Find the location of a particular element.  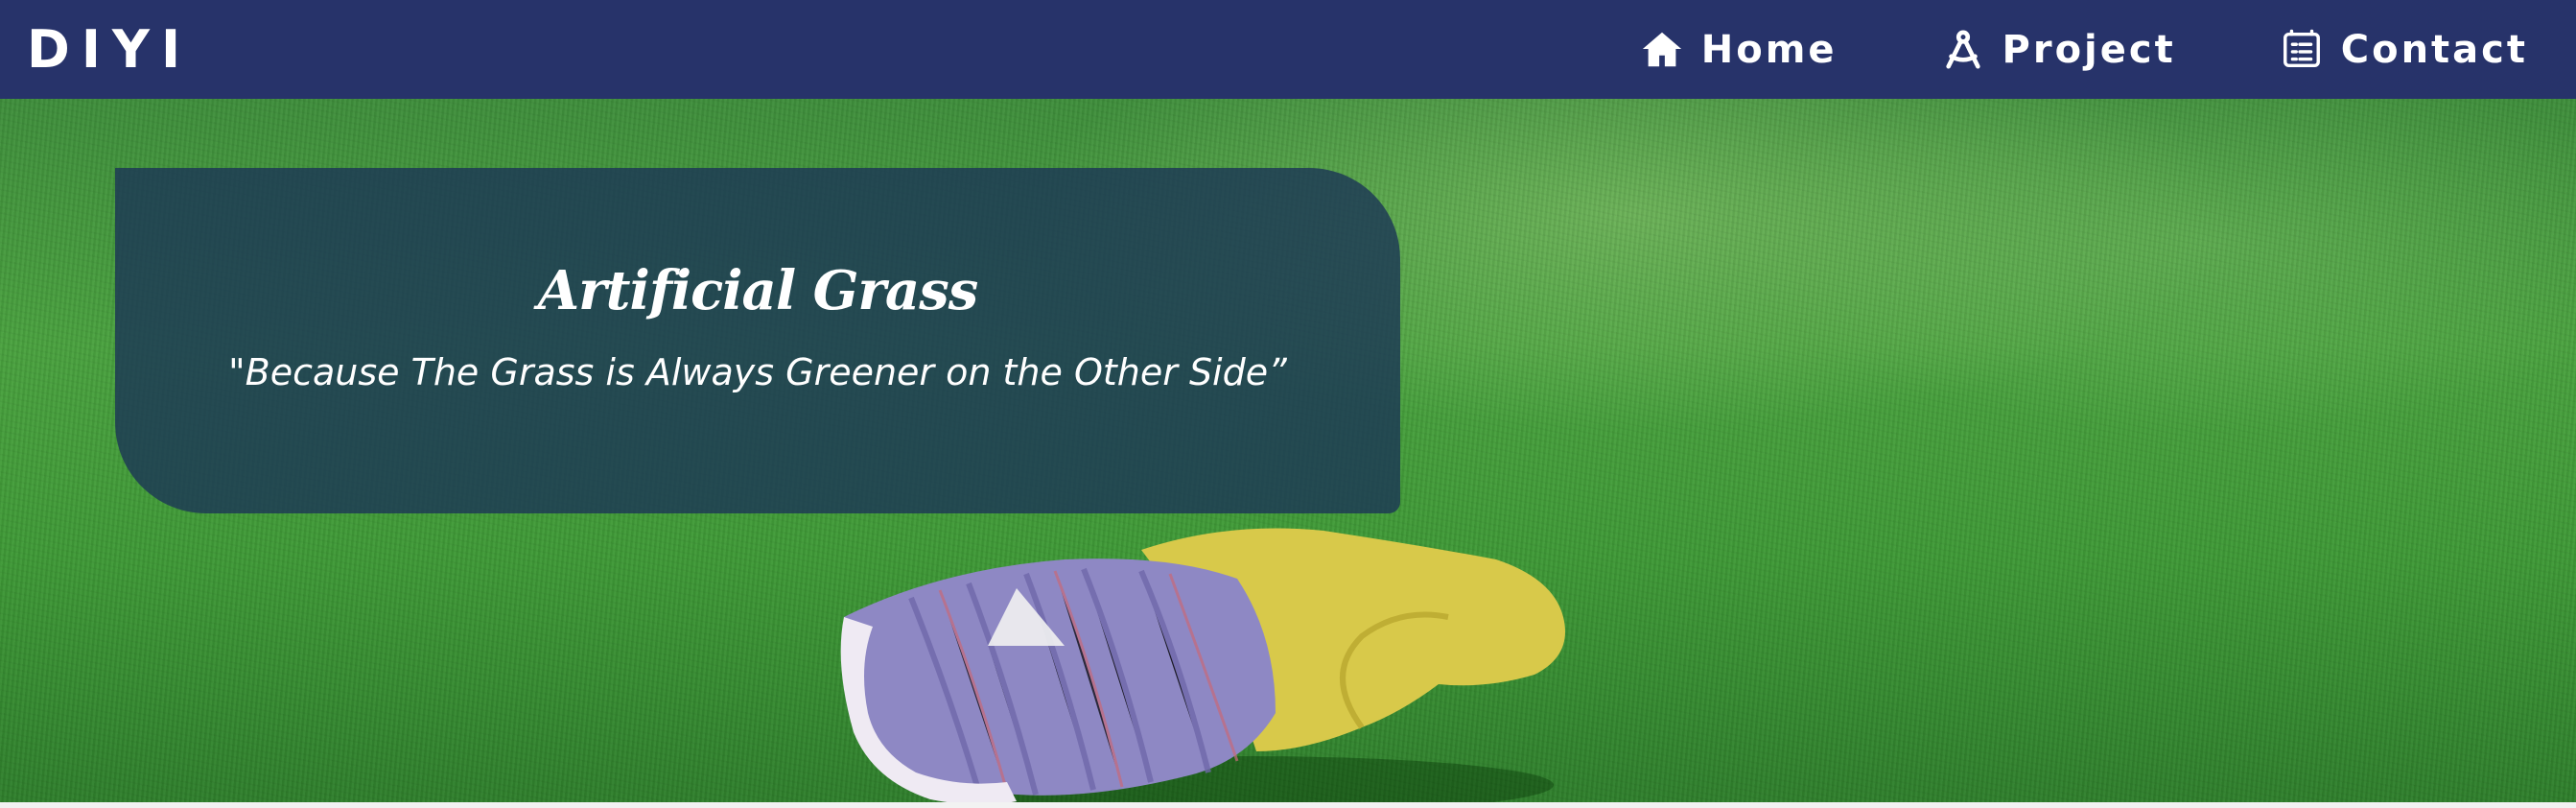

nav-links: Home Project Contact is located at coordinates (2032, 49).